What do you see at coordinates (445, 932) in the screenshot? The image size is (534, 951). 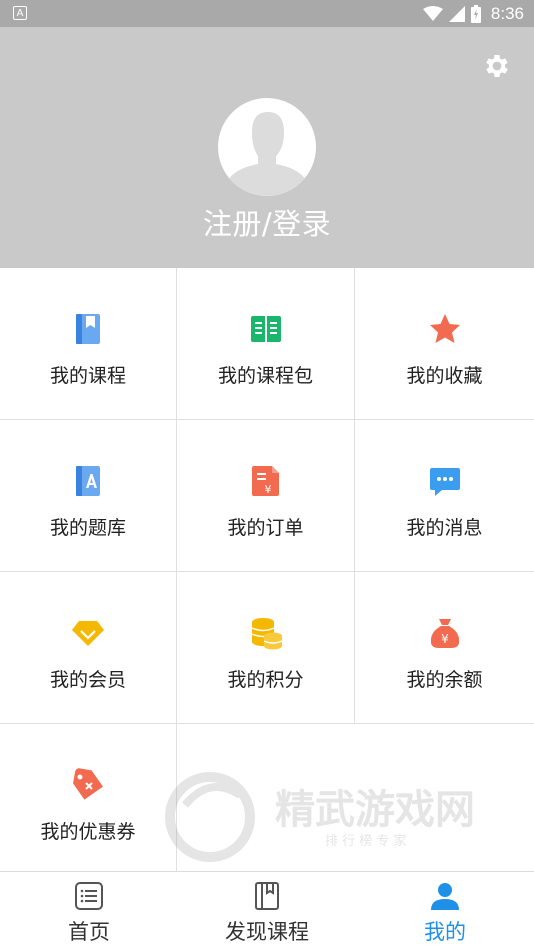 I see `tab-label: 我的` at bounding box center [445, 932].